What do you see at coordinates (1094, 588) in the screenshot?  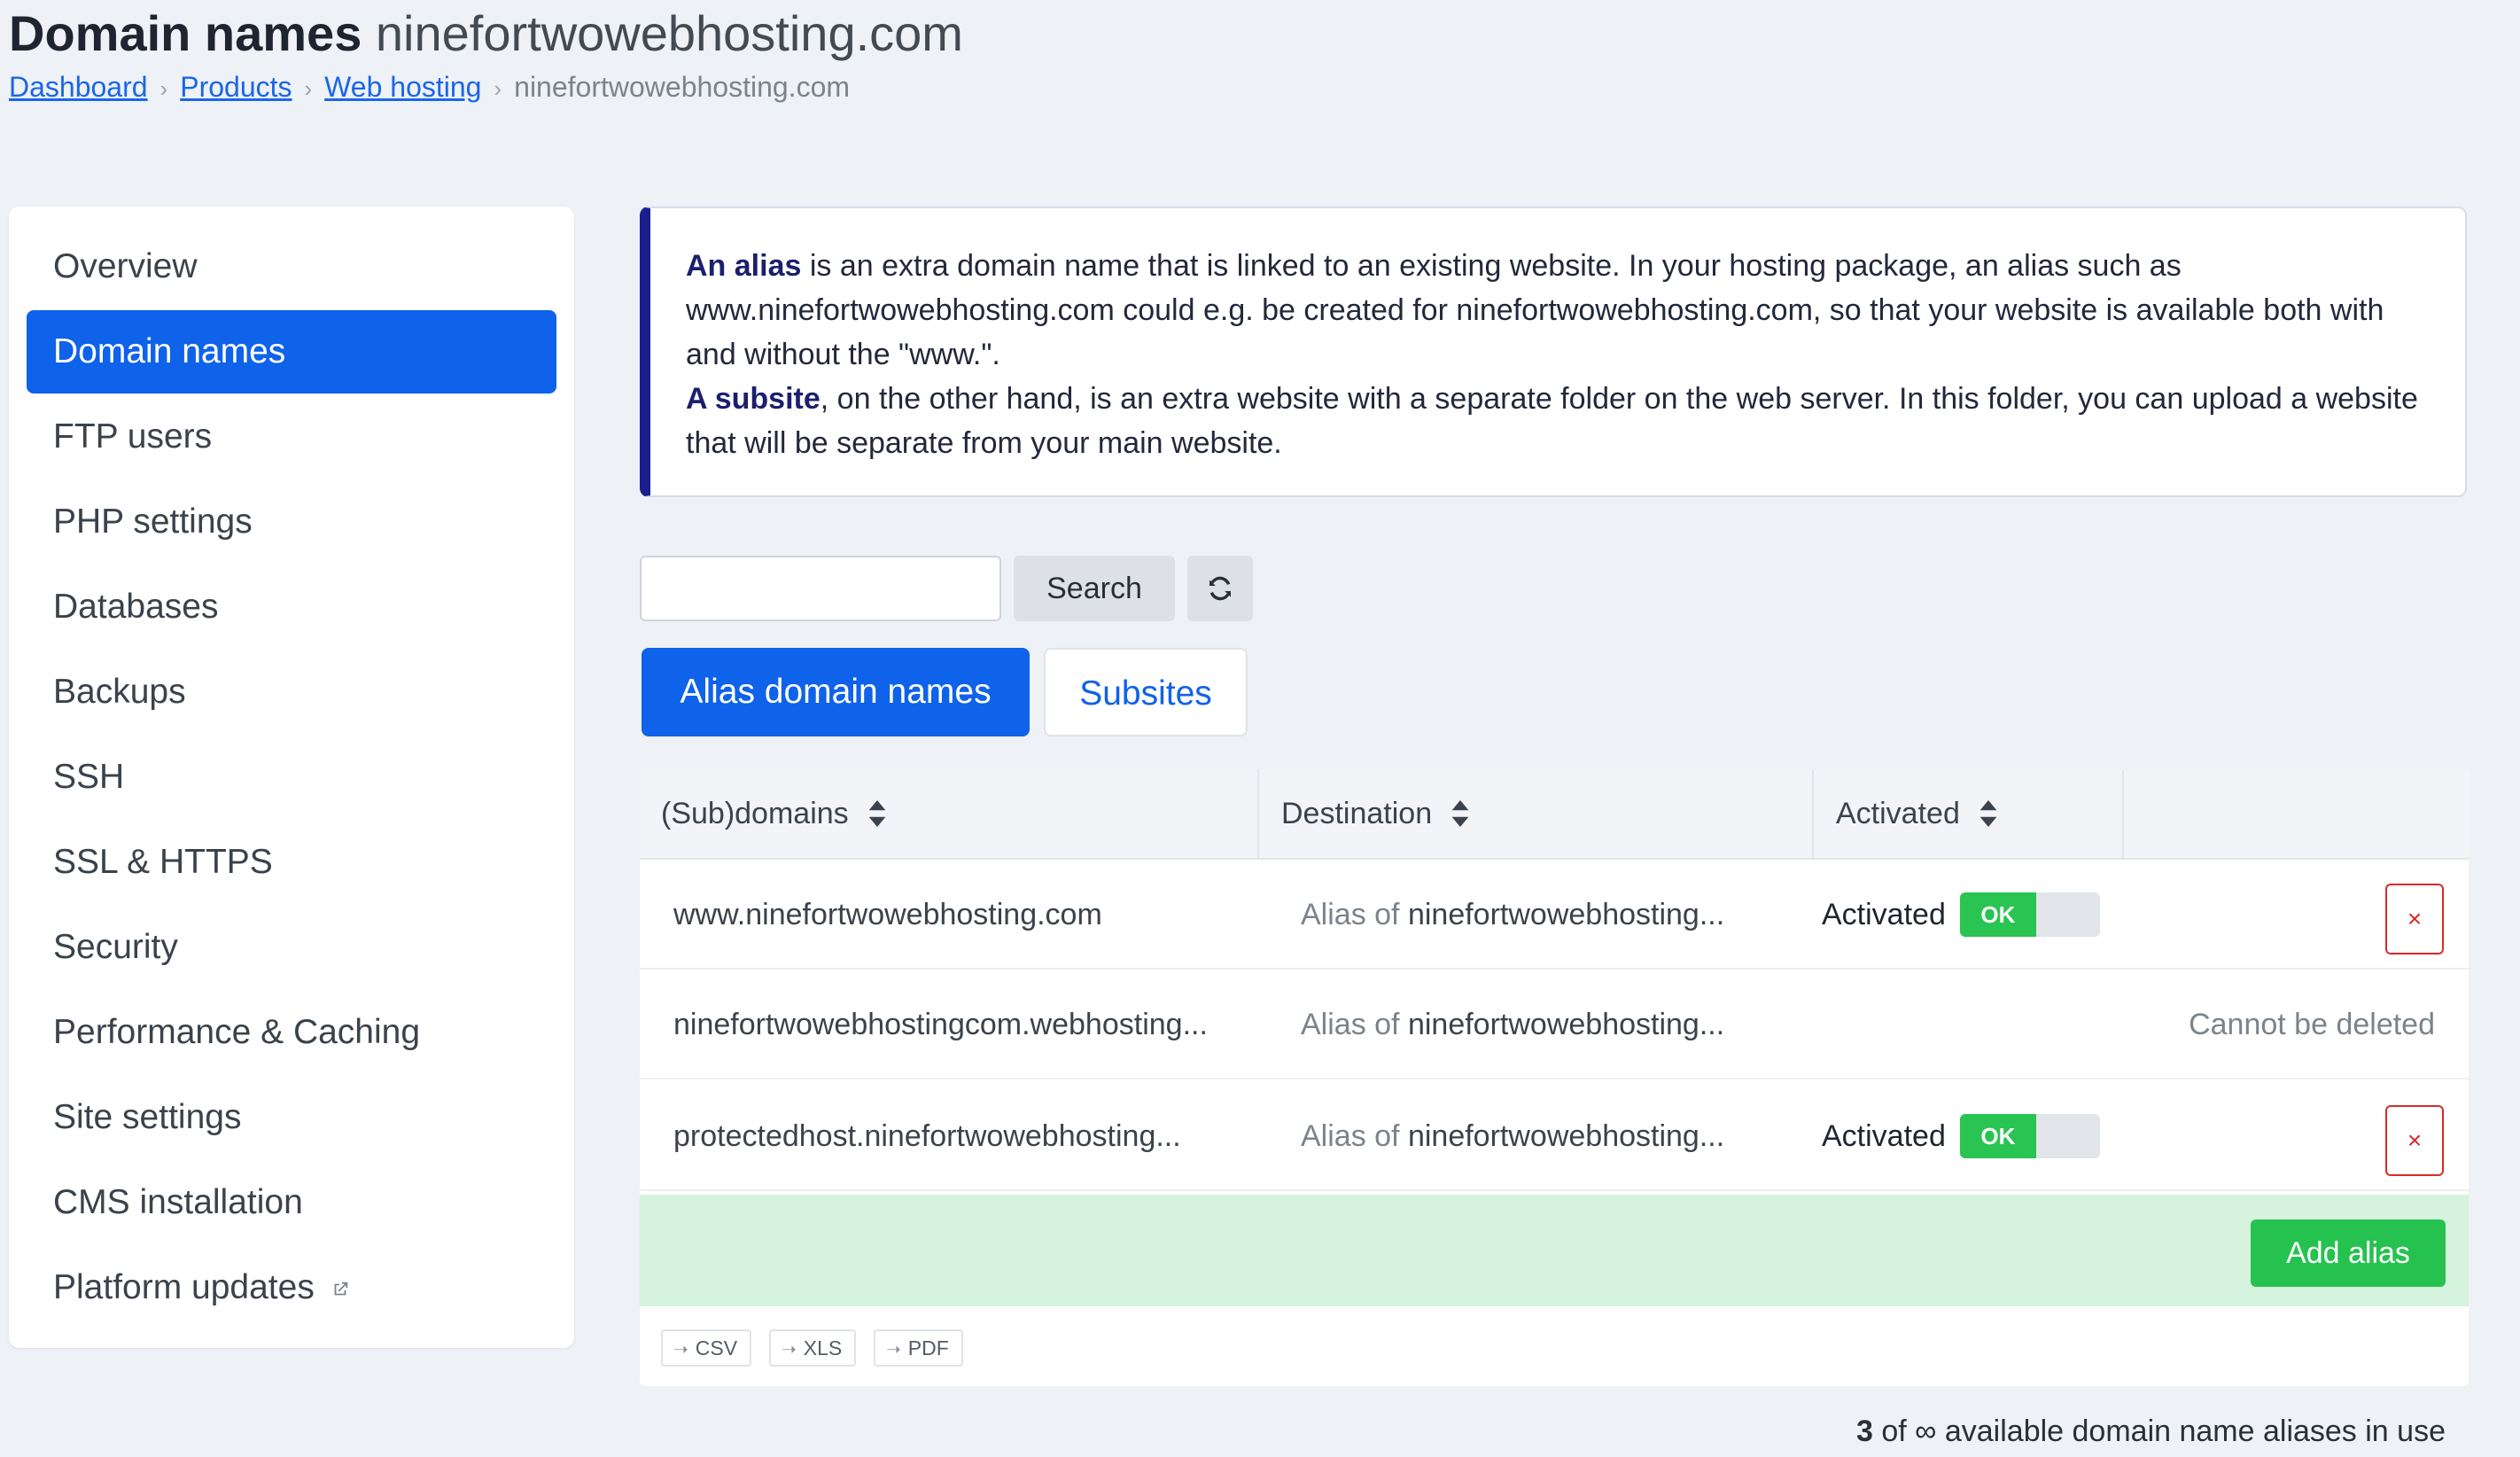 I see `search-button: Search` at bounding box center [1094, 588].